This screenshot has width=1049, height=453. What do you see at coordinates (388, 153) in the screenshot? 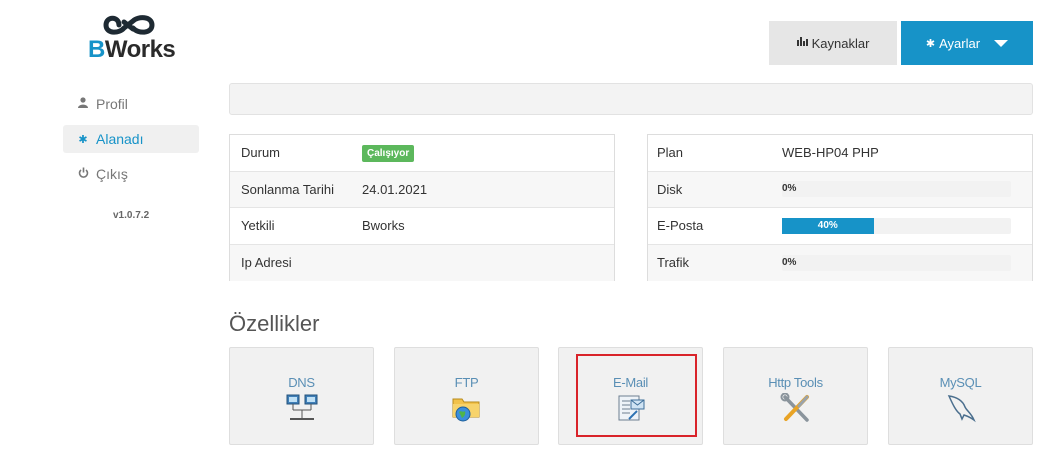
I see `status-badge: Çalışıyor` at bounding box center [388, 153].